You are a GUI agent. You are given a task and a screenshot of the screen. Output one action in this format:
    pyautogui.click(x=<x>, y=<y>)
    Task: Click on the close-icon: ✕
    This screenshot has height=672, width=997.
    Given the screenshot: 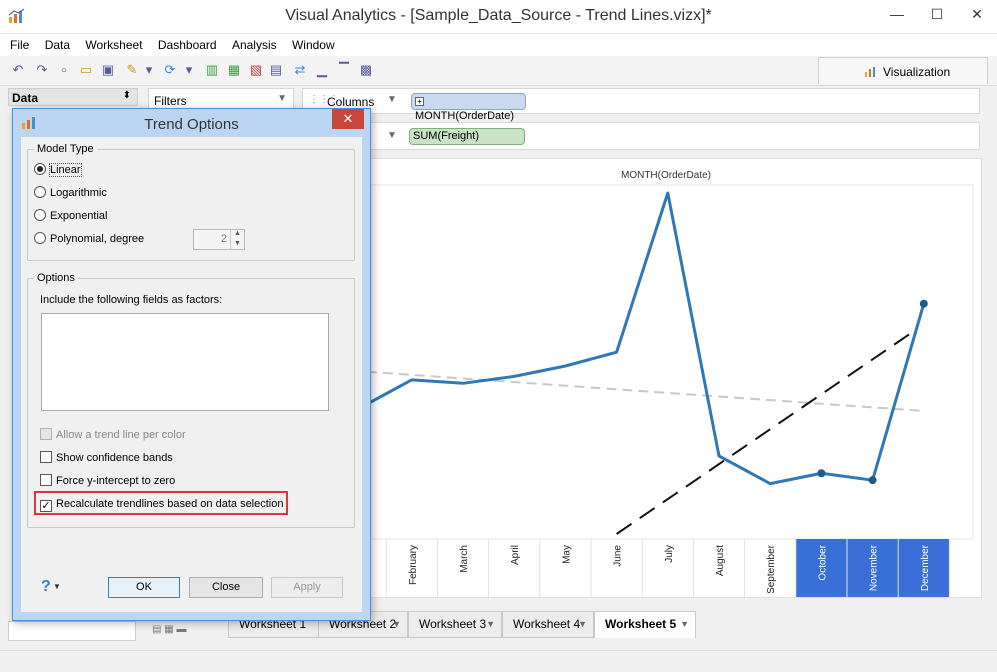 What is the action you would take?
    pyautogui.click(x=348, y=119)
    